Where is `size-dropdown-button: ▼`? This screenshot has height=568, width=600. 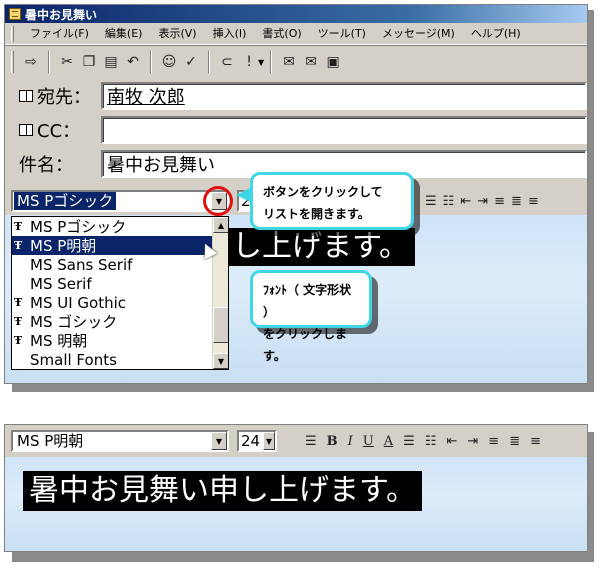
size-dropdown-button: ▼ is located at coordinates (269, 441).